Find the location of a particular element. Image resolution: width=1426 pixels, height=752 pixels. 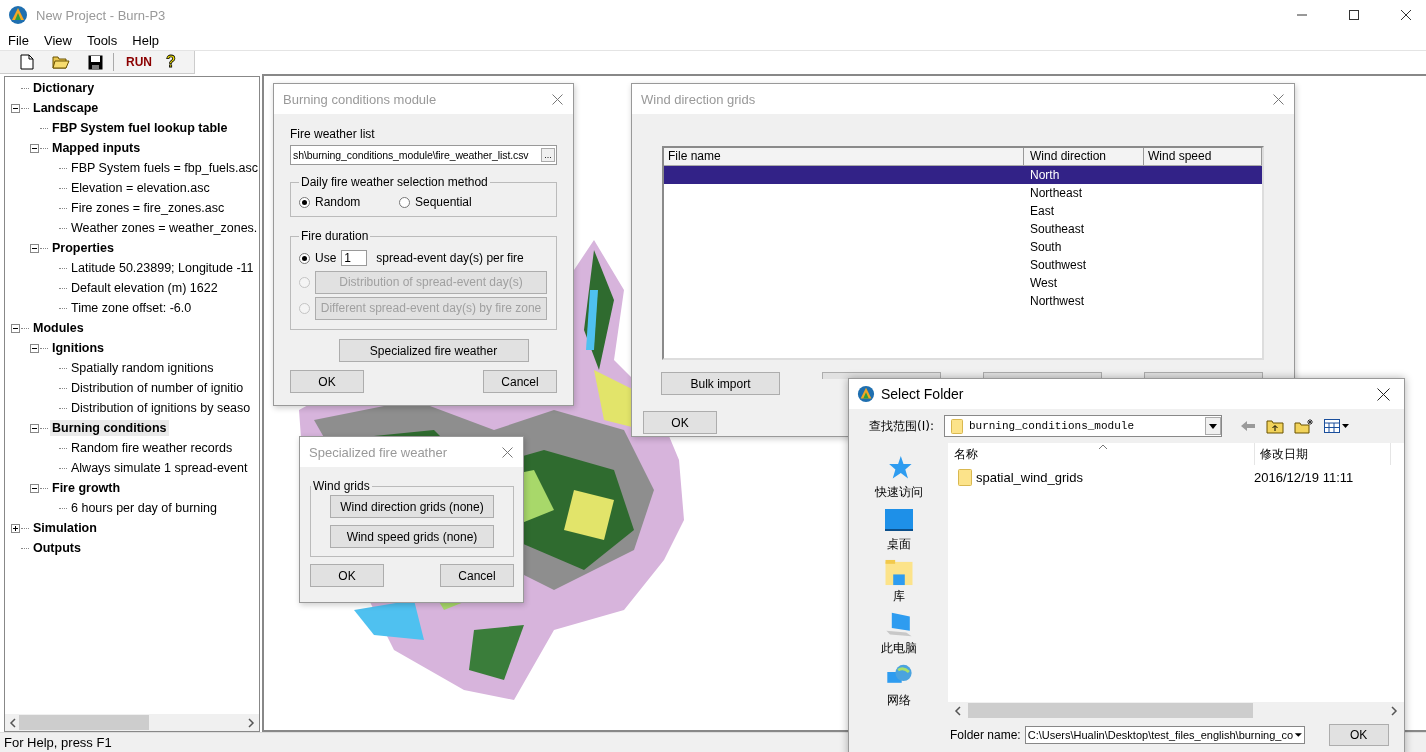

tree-item: FBP System fuel lookup table is located at coordinates (140, 128).